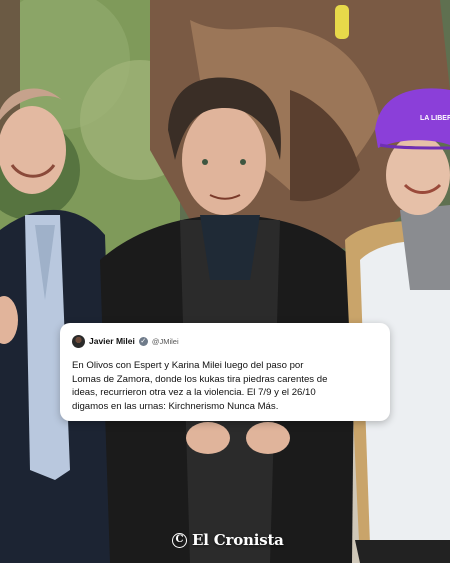 This screenshot has height=563, width=450. I want to click on el-cronista-logo-icon: C, so click(179, 540).